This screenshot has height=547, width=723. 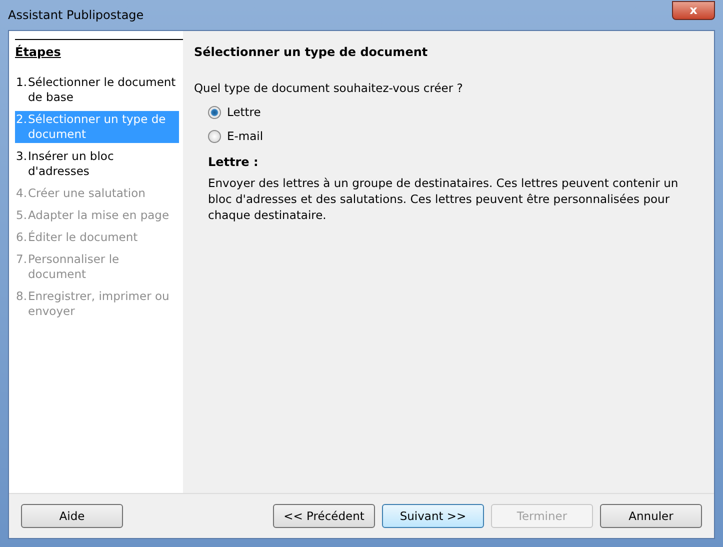 I want to click on description-text: Envoyer des lettres à un groupe de destinataires. Ces lettres peuvent contenir un bloc d'adresses et des salutations. Ces lettres peuvent être personnalisées pour chaque destinataire., so click(x=444, y=199).